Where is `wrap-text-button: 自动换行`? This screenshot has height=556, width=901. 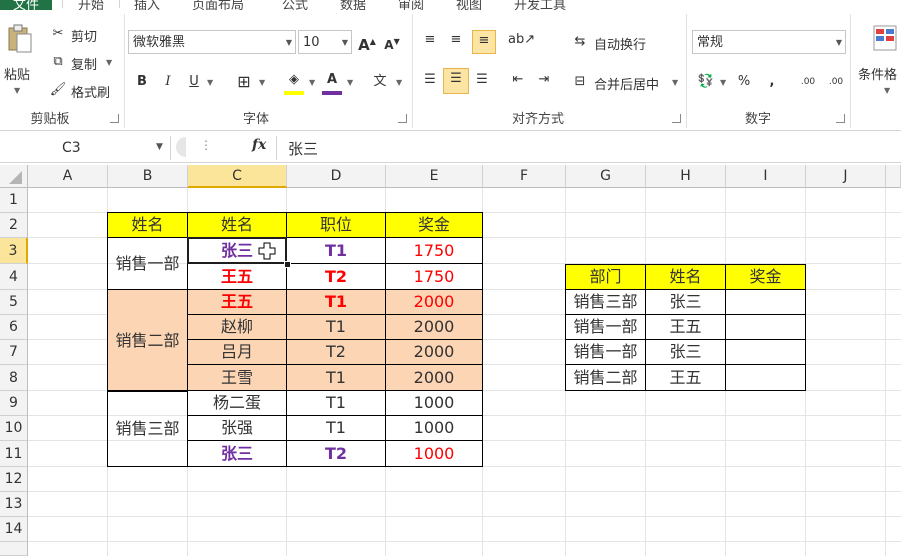
wrap-text-button: 自动换行 is located at coordinates (620, 43).